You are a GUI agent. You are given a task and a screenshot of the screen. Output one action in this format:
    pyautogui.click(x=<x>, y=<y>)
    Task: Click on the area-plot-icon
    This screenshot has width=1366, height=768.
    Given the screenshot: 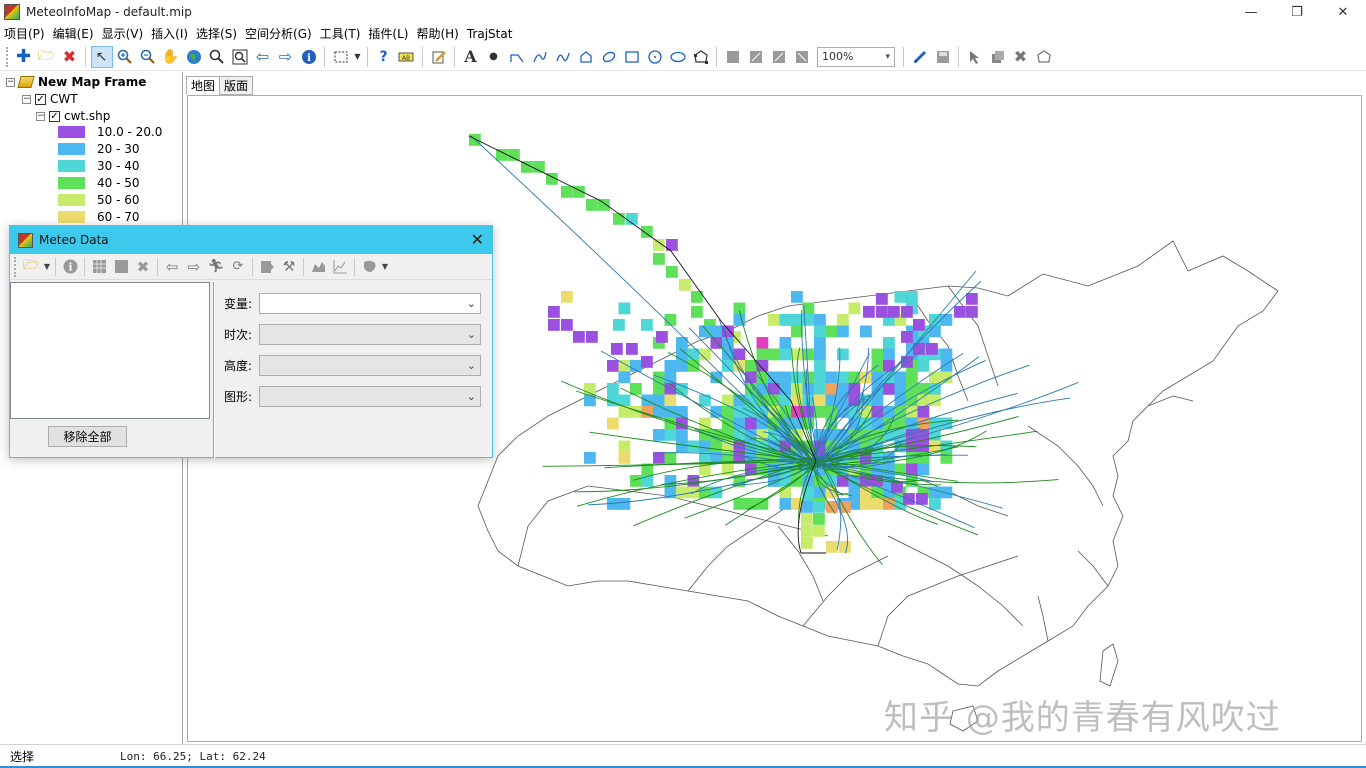 What is the action you would take?
    pyautogui.click(x=318, y=267)
    